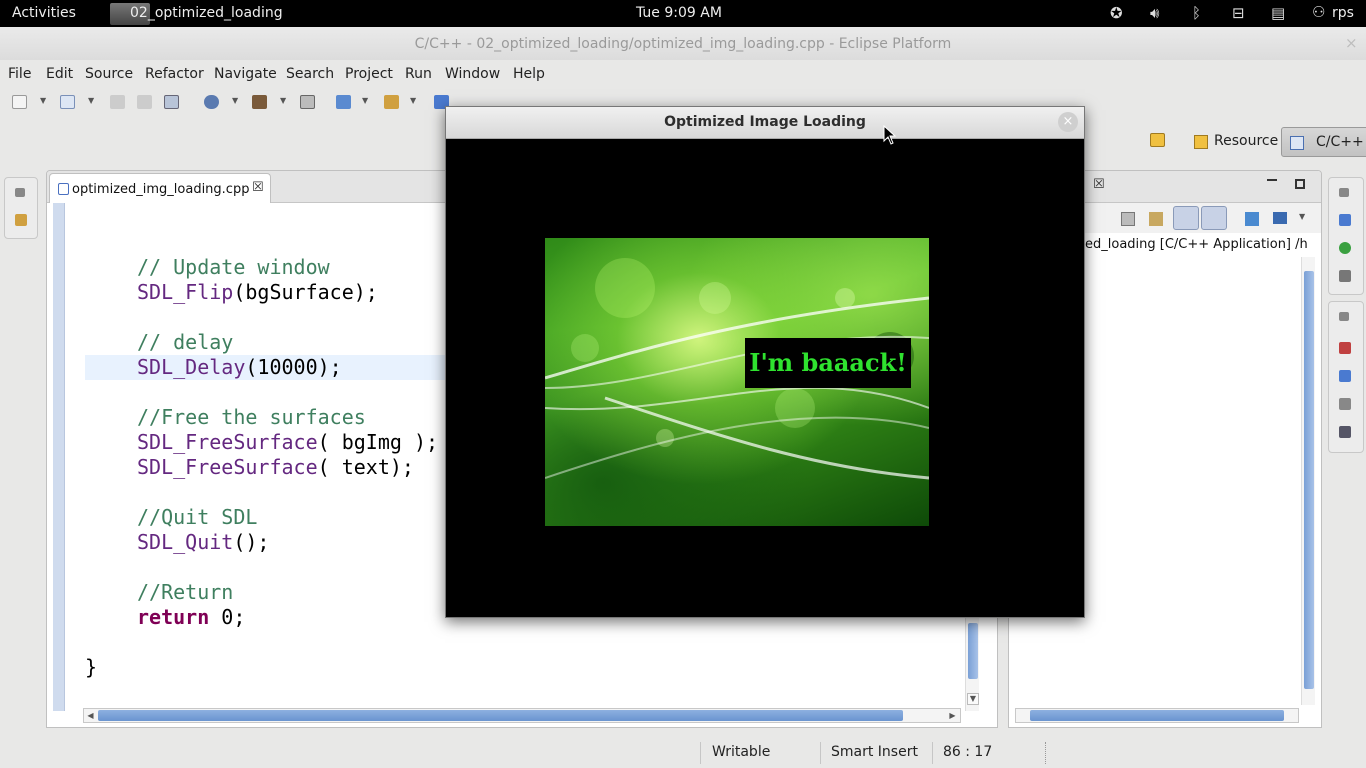 This screenshot has height=768, width=1366. I want to click on remove-all-icon, so click(1156, 219).